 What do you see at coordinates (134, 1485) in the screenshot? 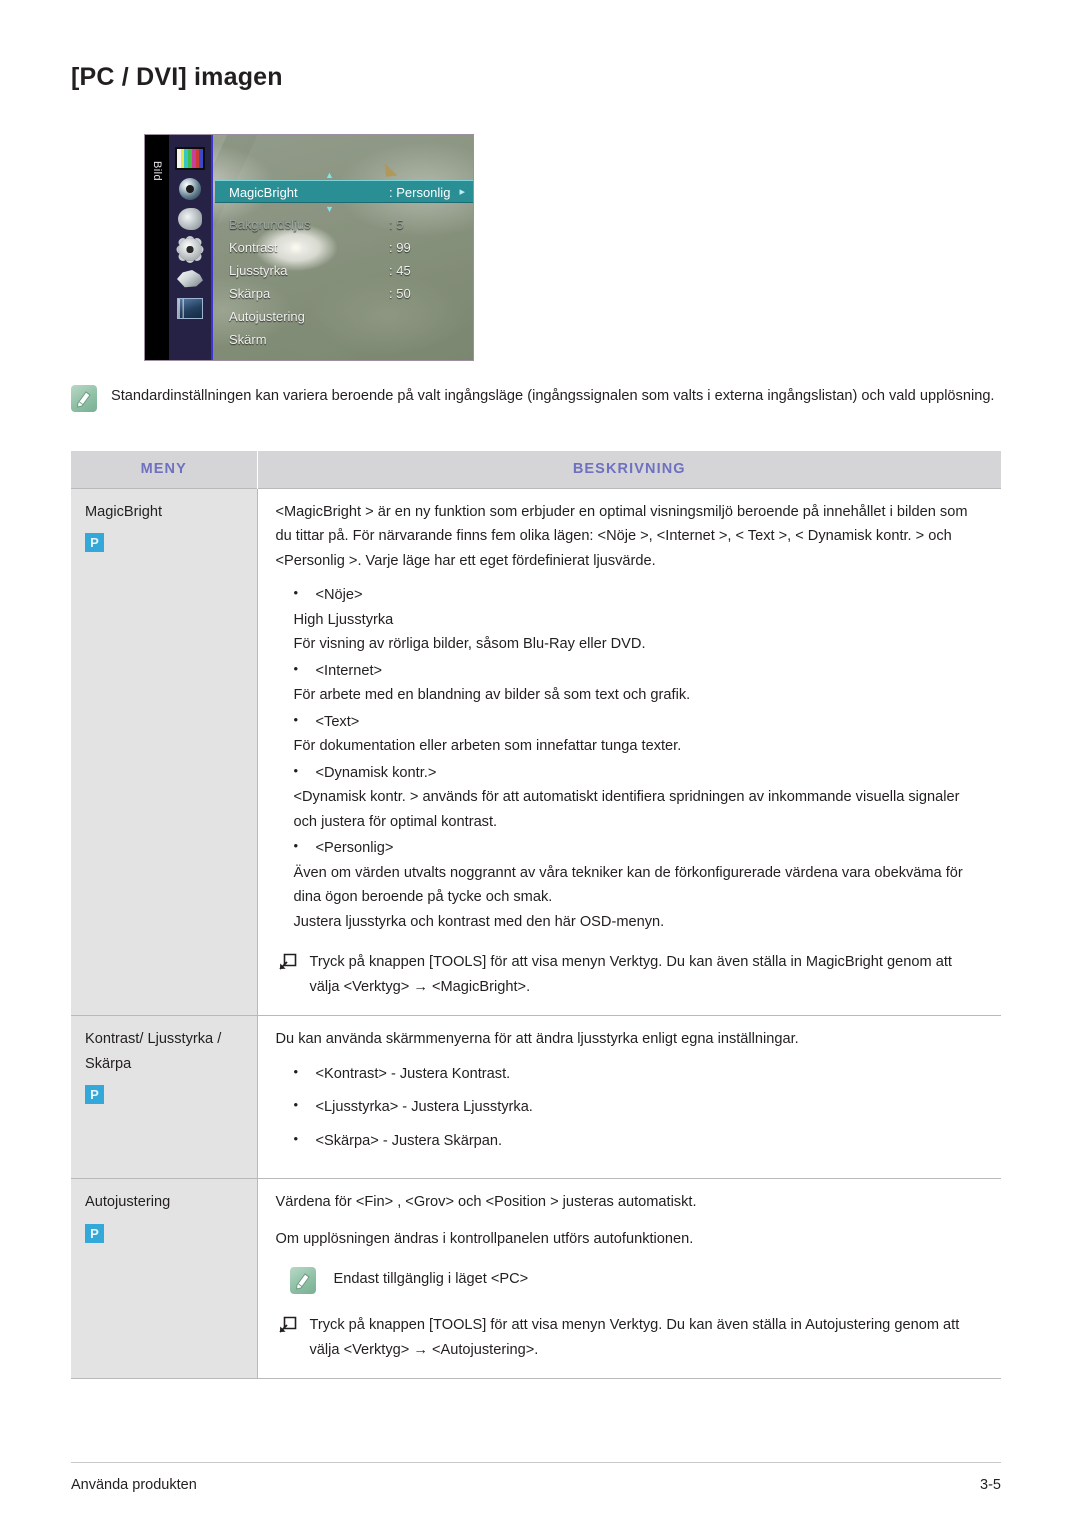
I see `footer-section-label: Använda produkten` at bounding box center [134, 1485].